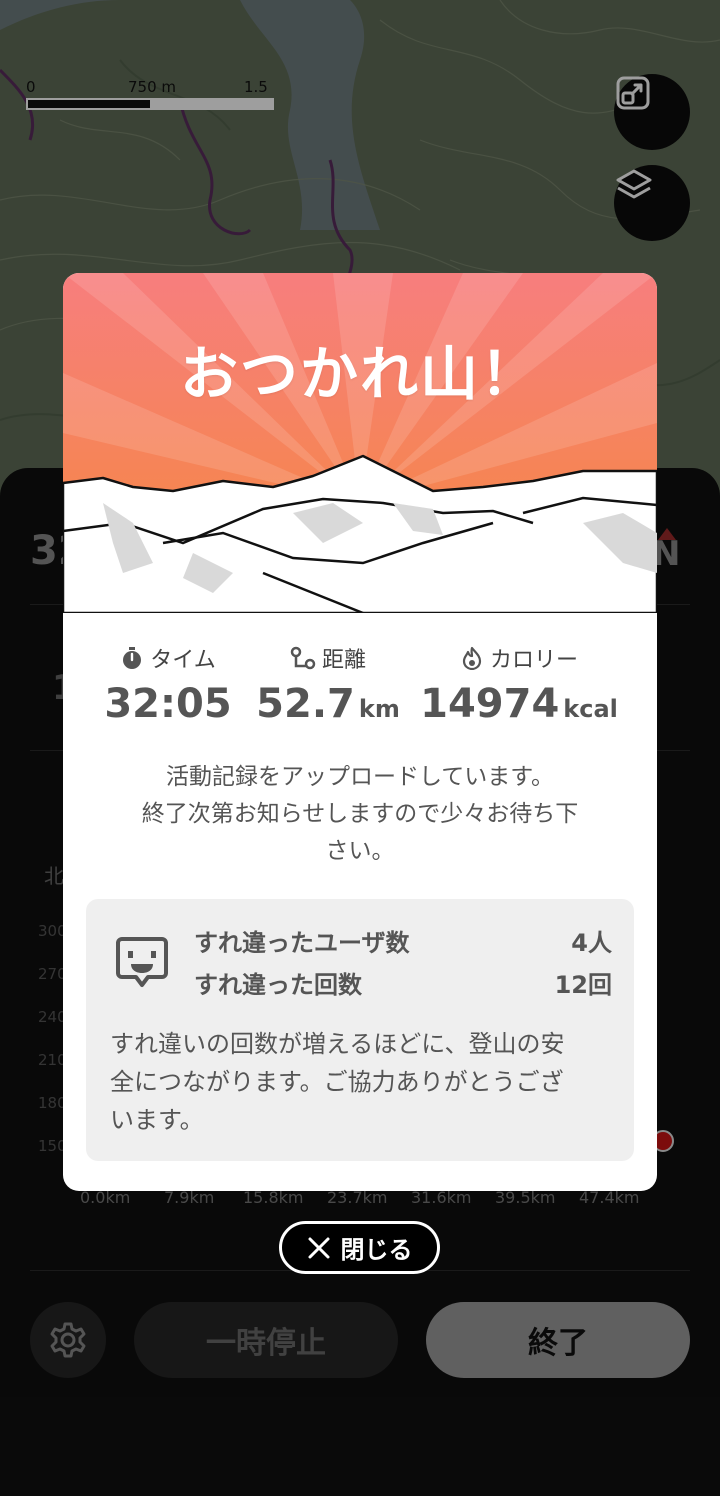 This screenshot has height=1496, width=720. I want to click on stat-distance: 距離 52.7 km, so click(328, 685).